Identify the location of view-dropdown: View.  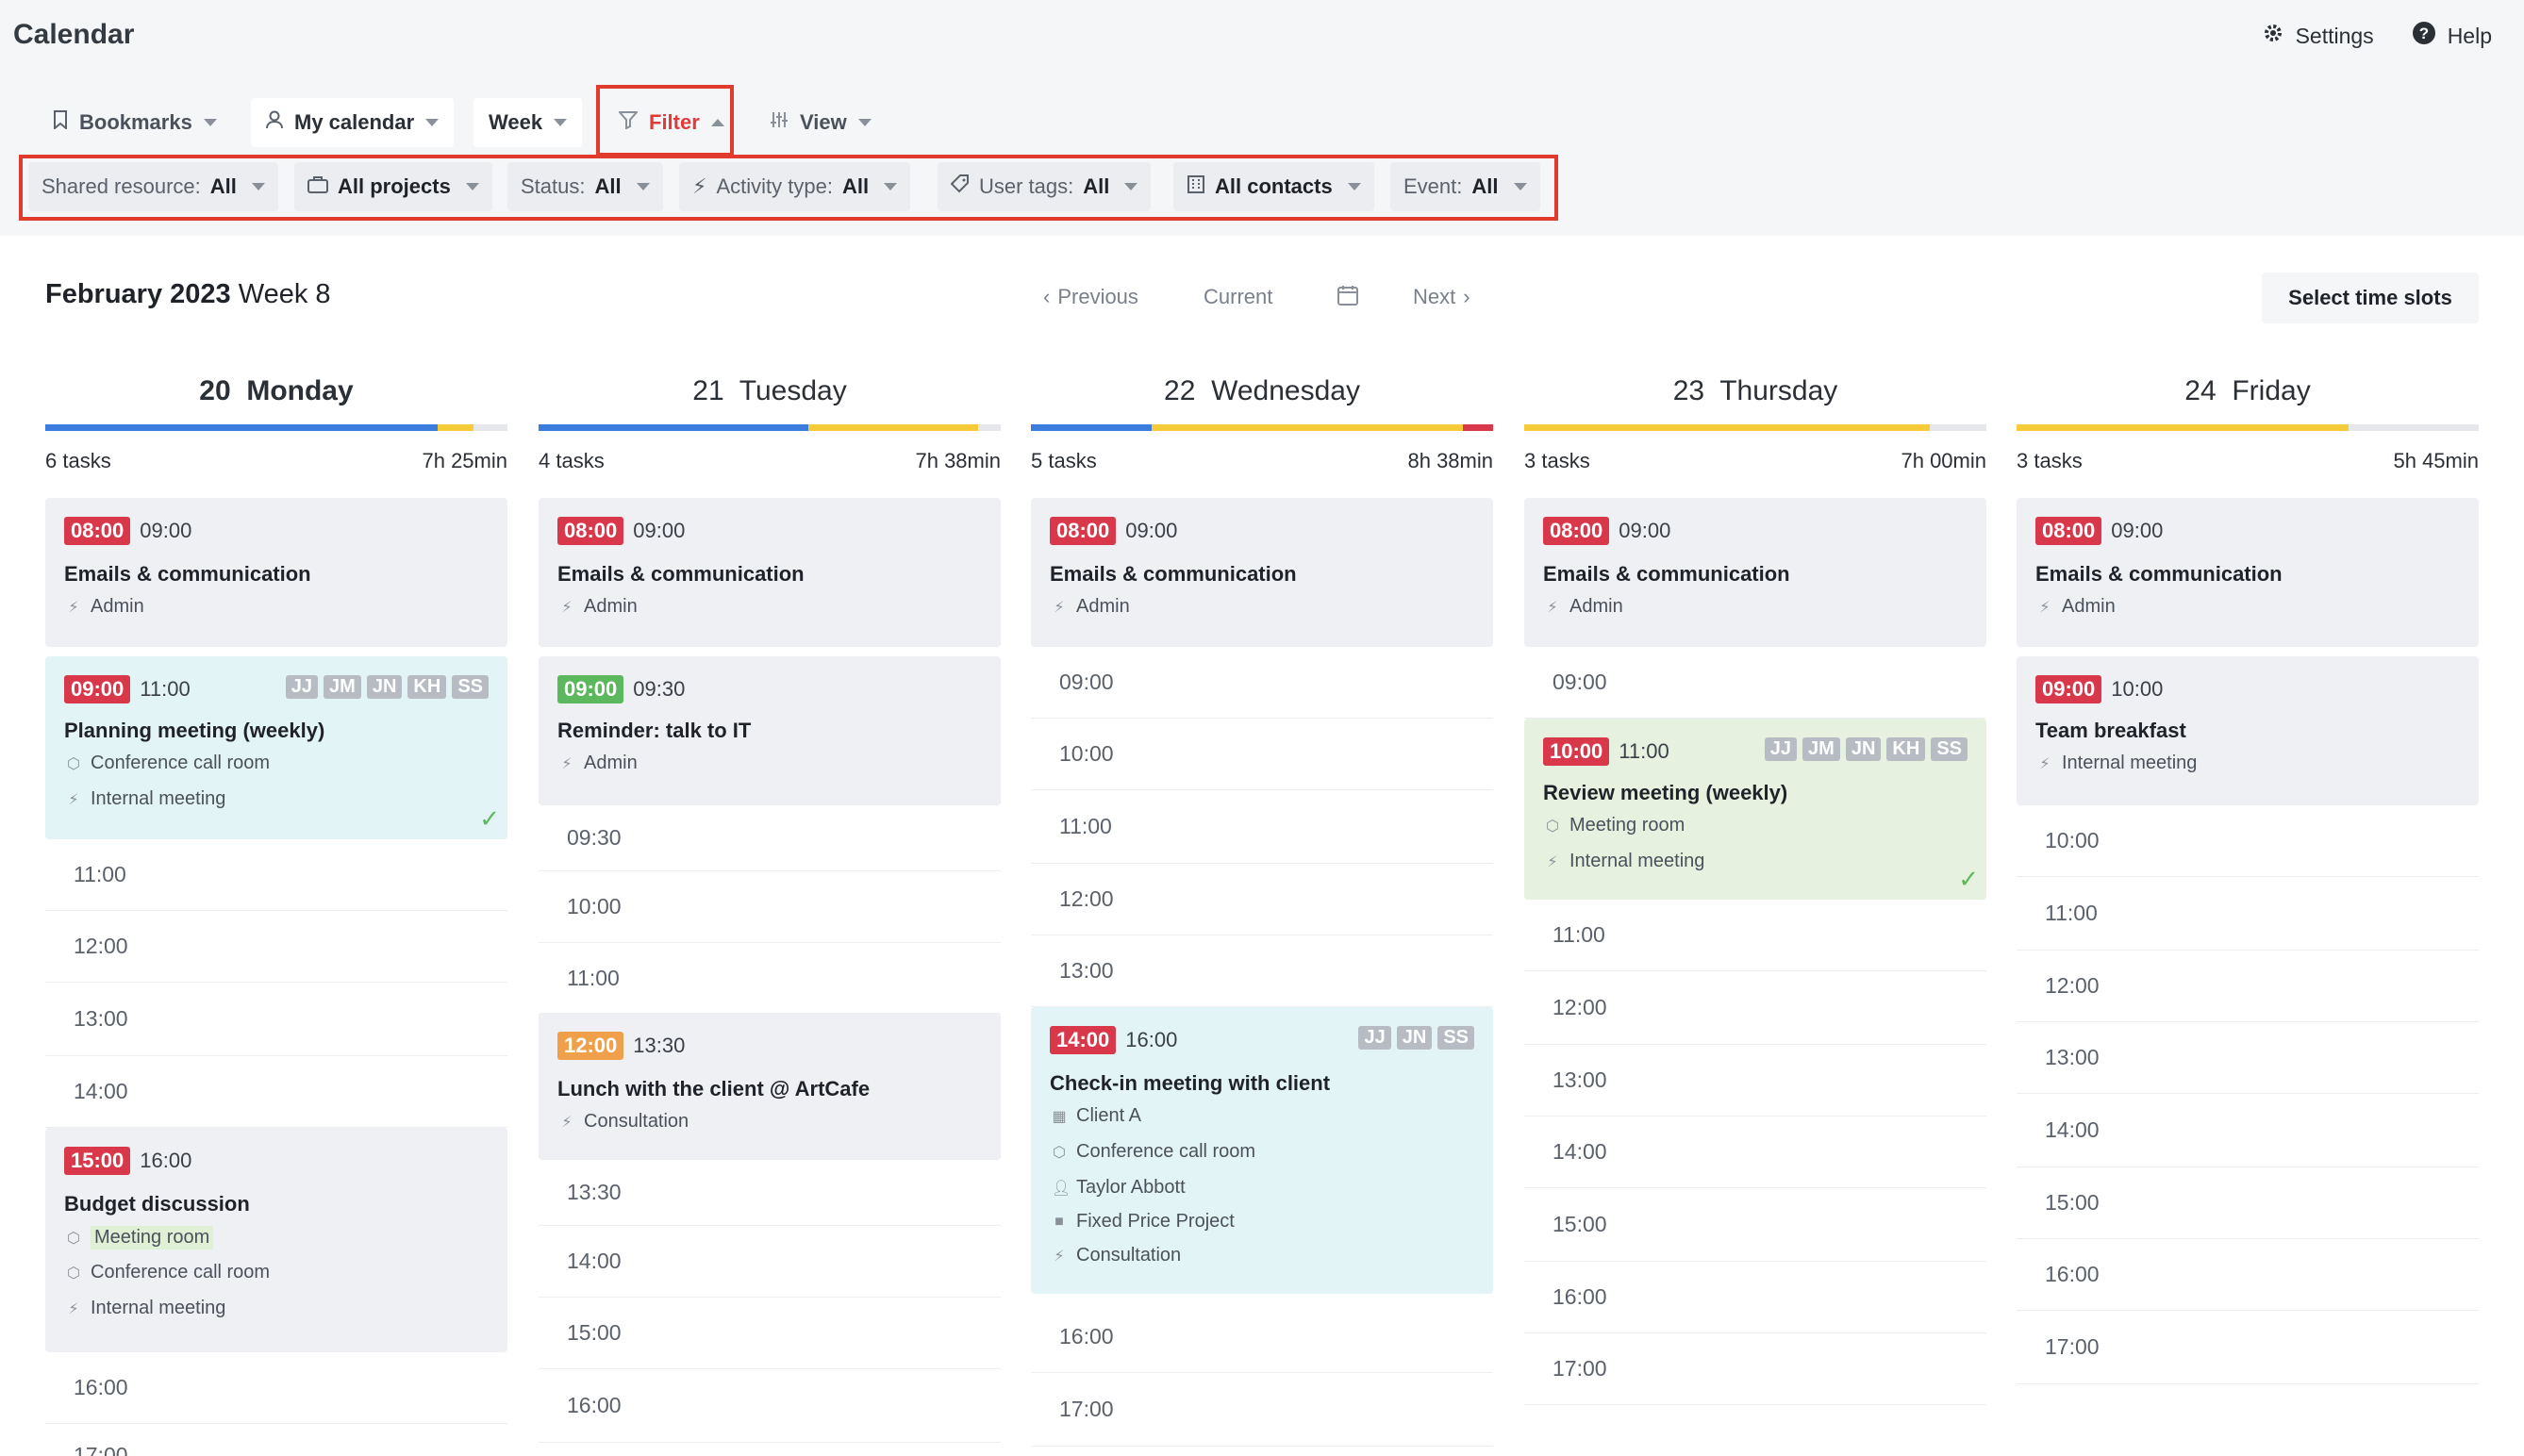
(821, 123).